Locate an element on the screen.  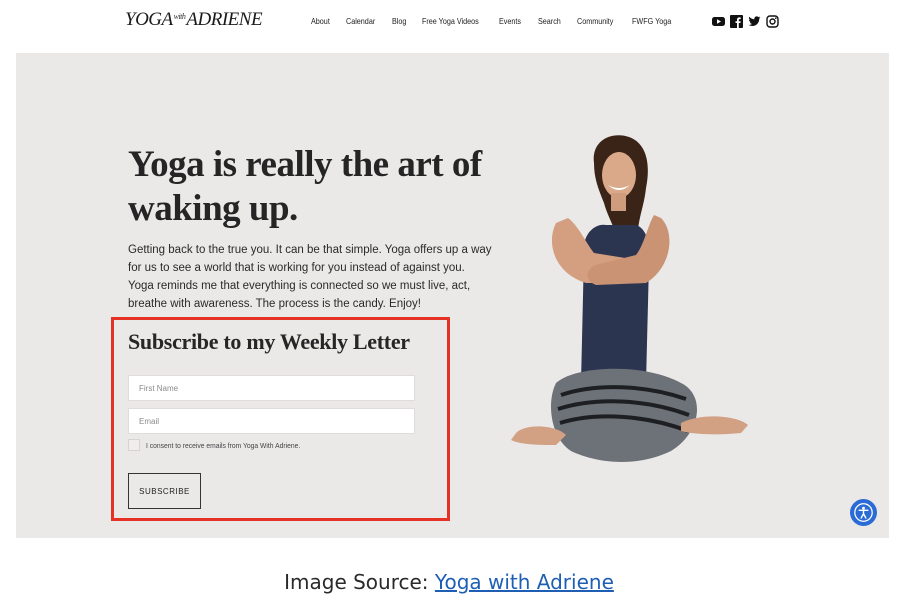
twitter-icon is located at coordinates (754, 21).